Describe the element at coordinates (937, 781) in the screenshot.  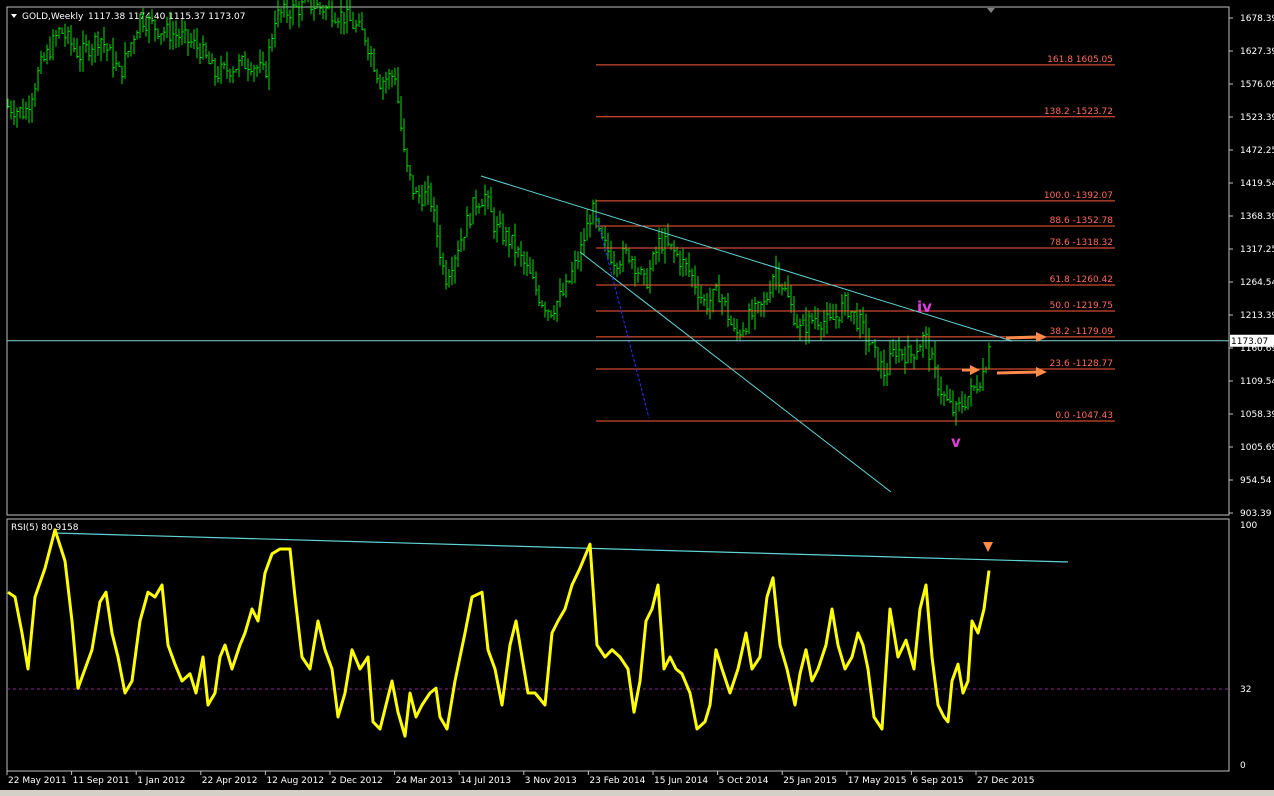
I see `time-tick-label: 6 Sep 2015` at that location.